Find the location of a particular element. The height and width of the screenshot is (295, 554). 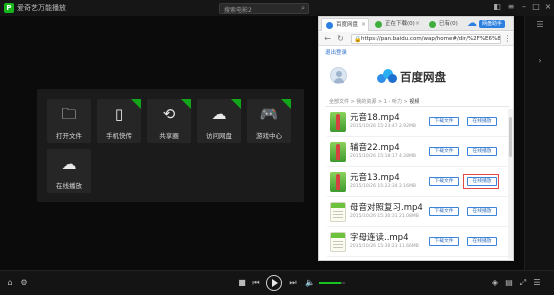

file-meta: 2015/10/26 15:30:31 21.08MB is located at coordinates (384, 216).